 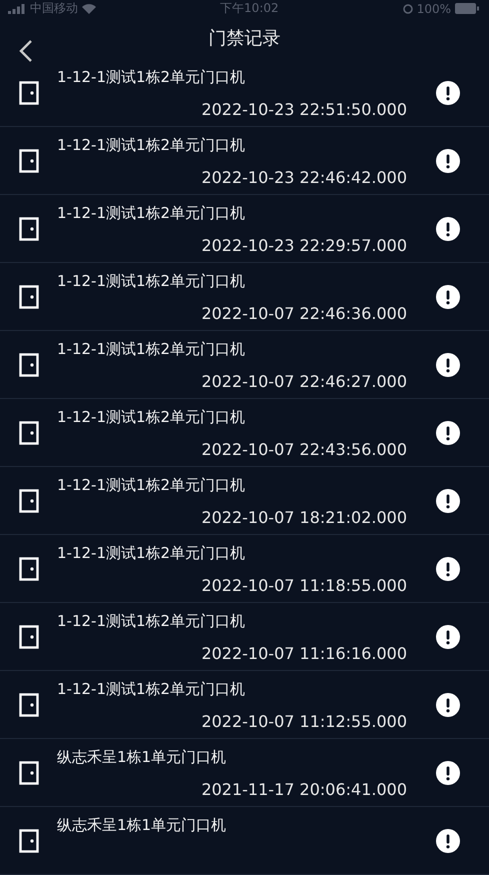 I want to click on record-time: 2022-10-07 11:16:16.000, so click(x=304, y=653).